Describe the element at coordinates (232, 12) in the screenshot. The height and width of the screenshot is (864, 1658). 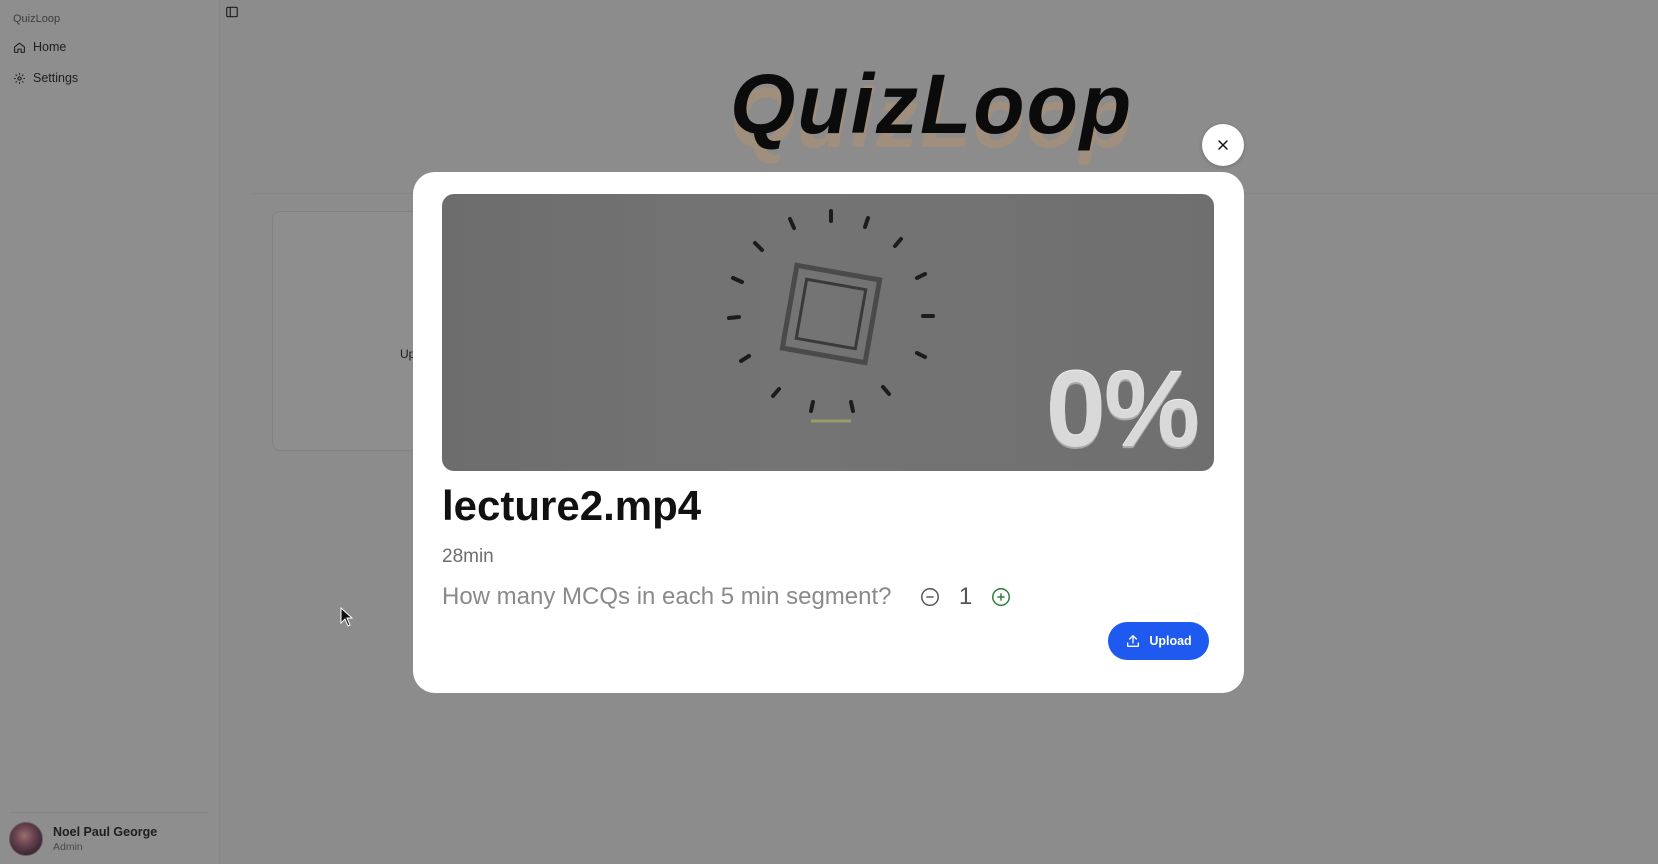
I see `sidebar-toggle-icon` at that location.